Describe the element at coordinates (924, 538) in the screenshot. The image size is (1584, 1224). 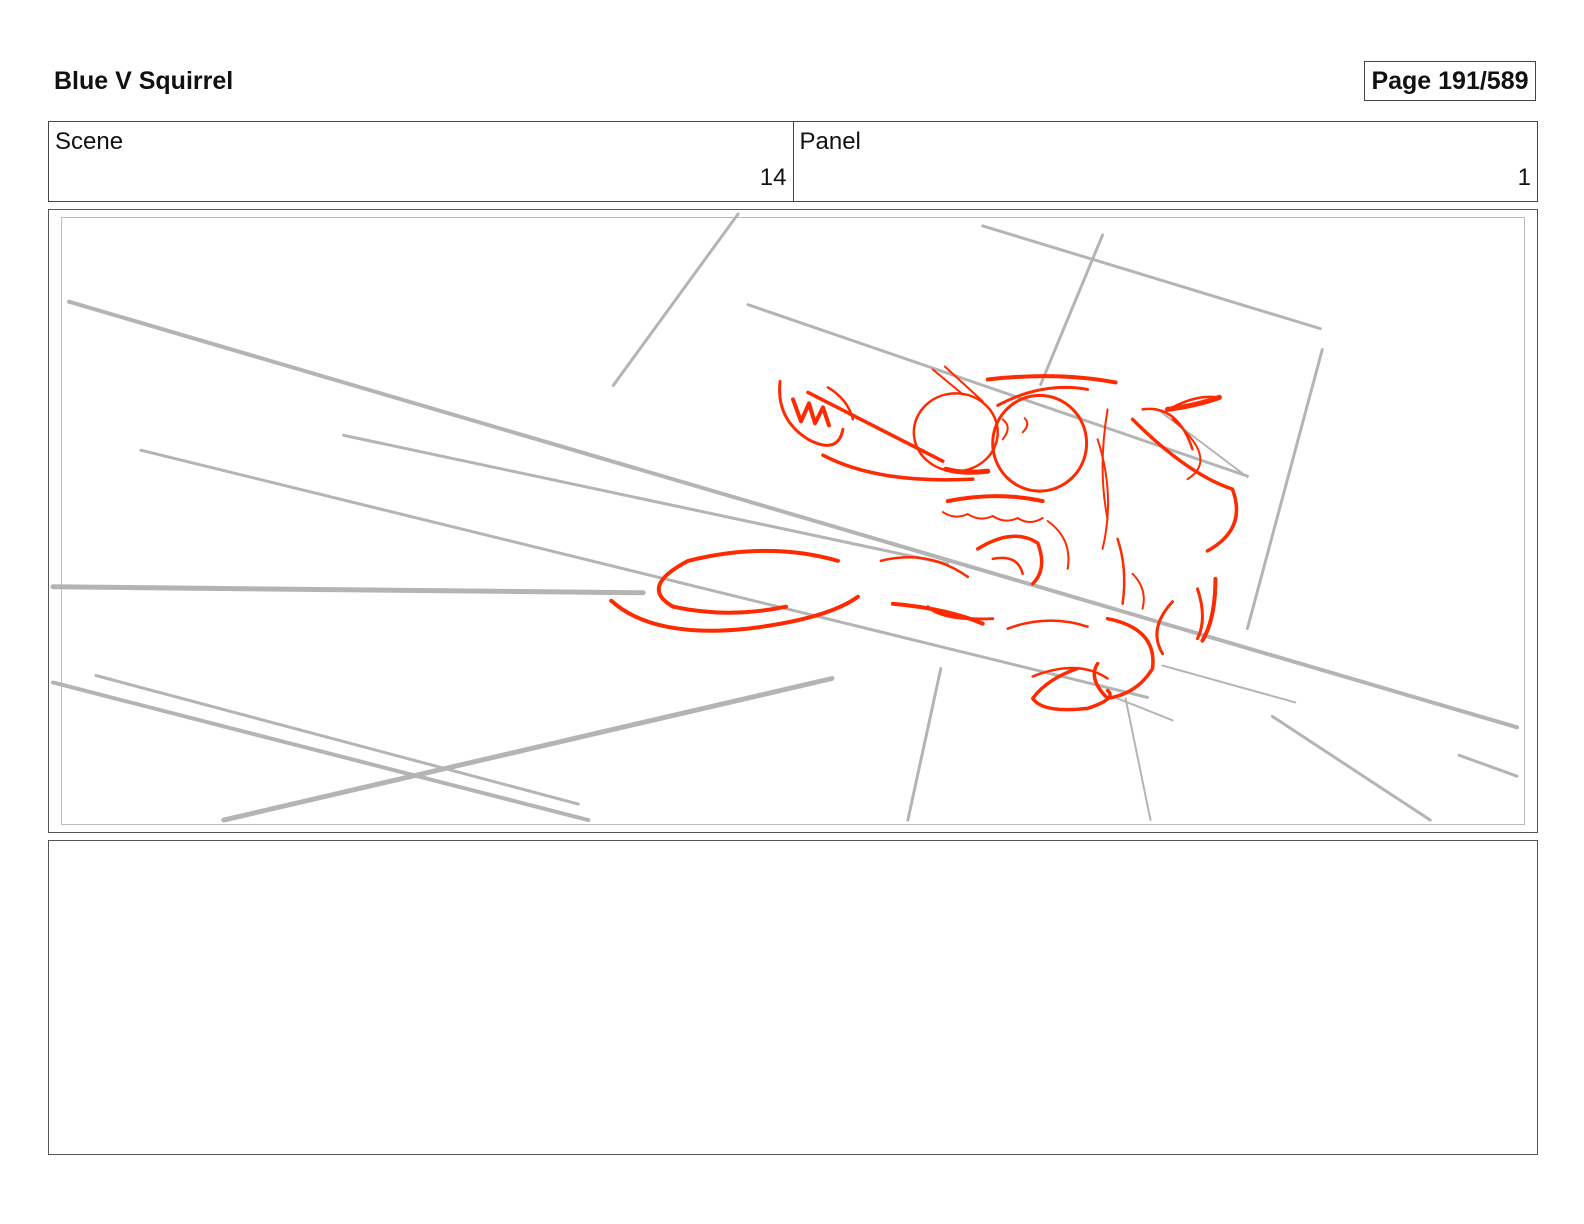
I see `squirrel-character-sketch` at that location.